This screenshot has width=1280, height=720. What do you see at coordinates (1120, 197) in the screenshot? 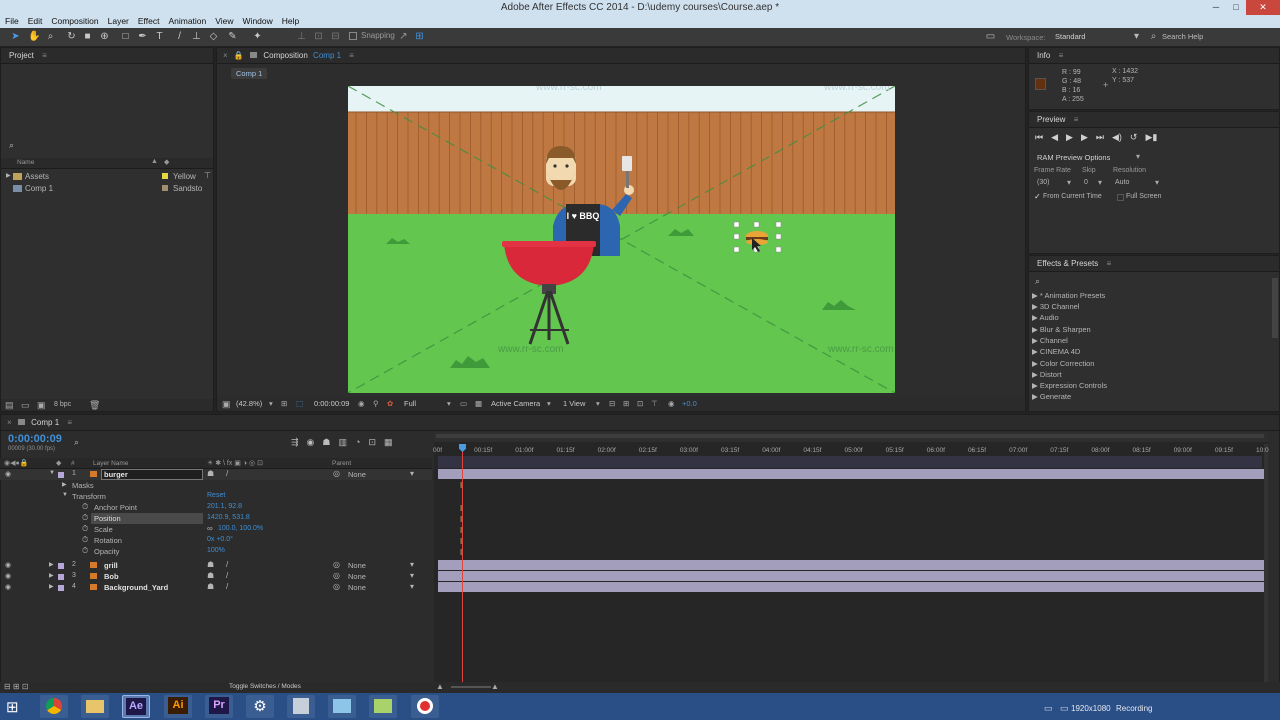
I see `full-screen-checkbox` at bounding box center [1120, 197].